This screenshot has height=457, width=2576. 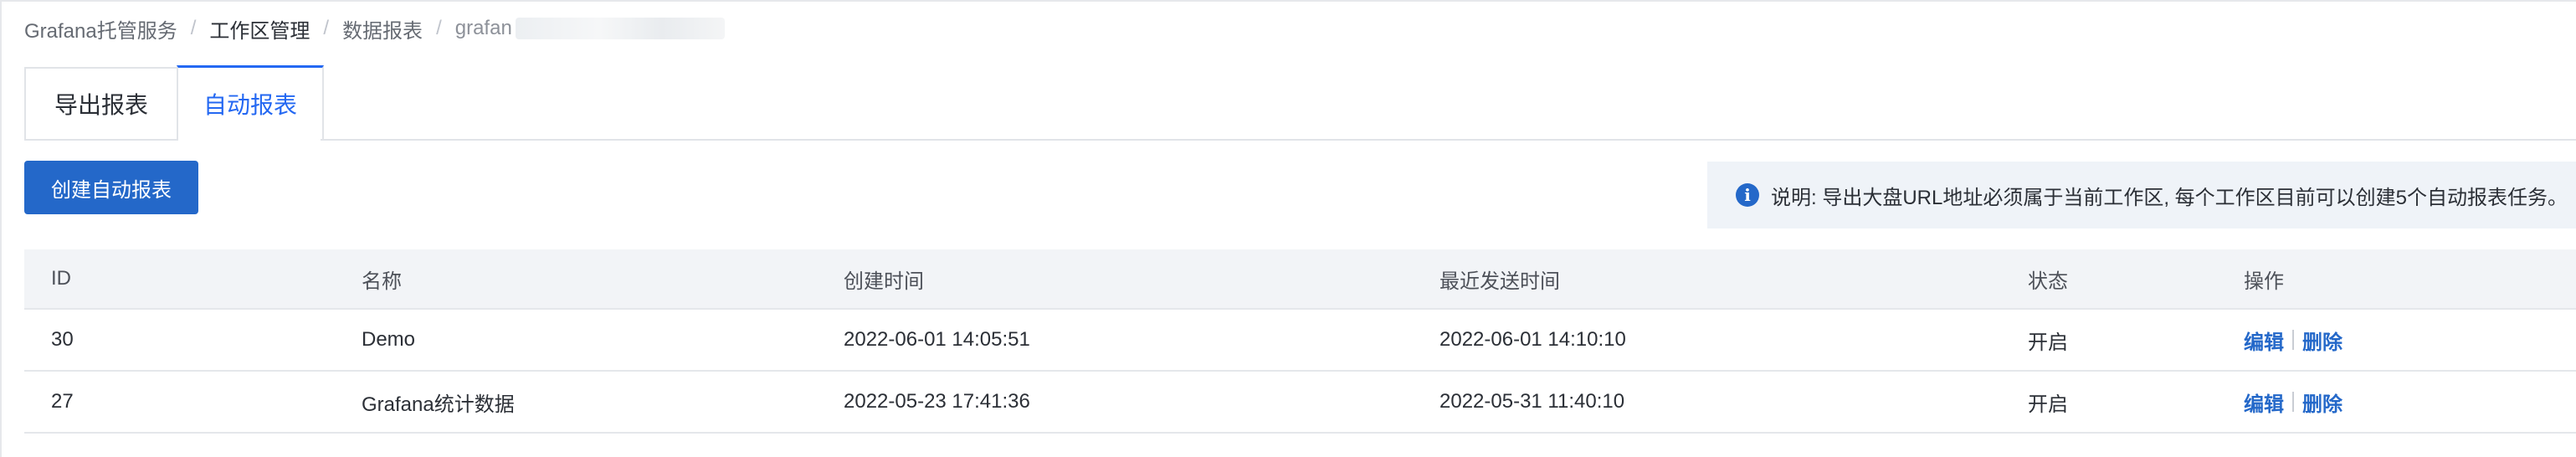 I want to click on breadcrumb: Grafana托管服务 / 工作区管理 / 数据报表 / grafan, so click(x=374, y=29).